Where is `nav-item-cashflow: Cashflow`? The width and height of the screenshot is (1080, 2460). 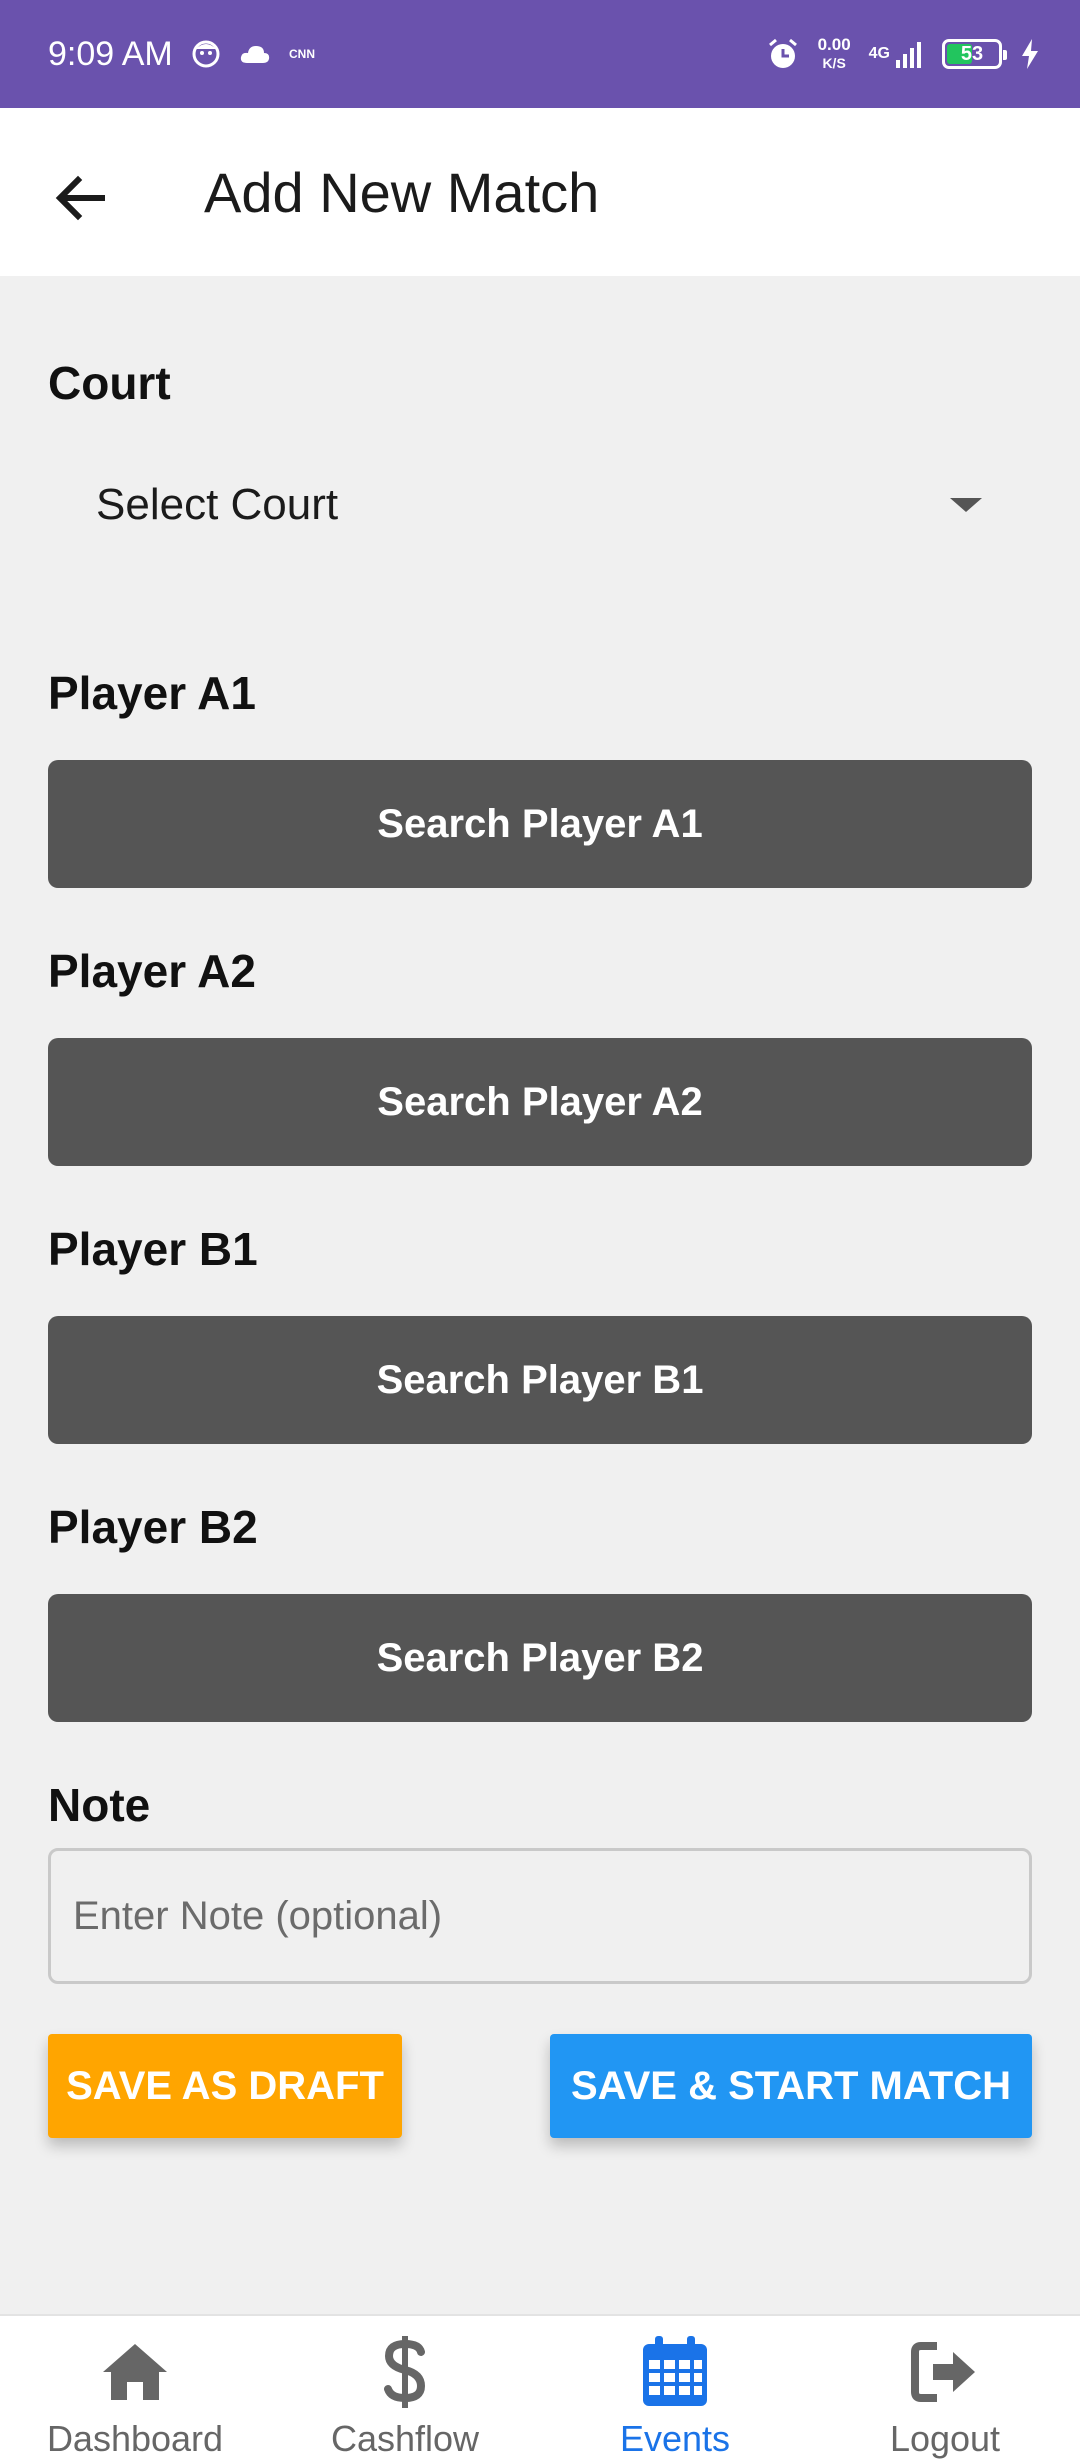 nav-item-cashflow: Cashflow is located at coordinates (405, 2388).